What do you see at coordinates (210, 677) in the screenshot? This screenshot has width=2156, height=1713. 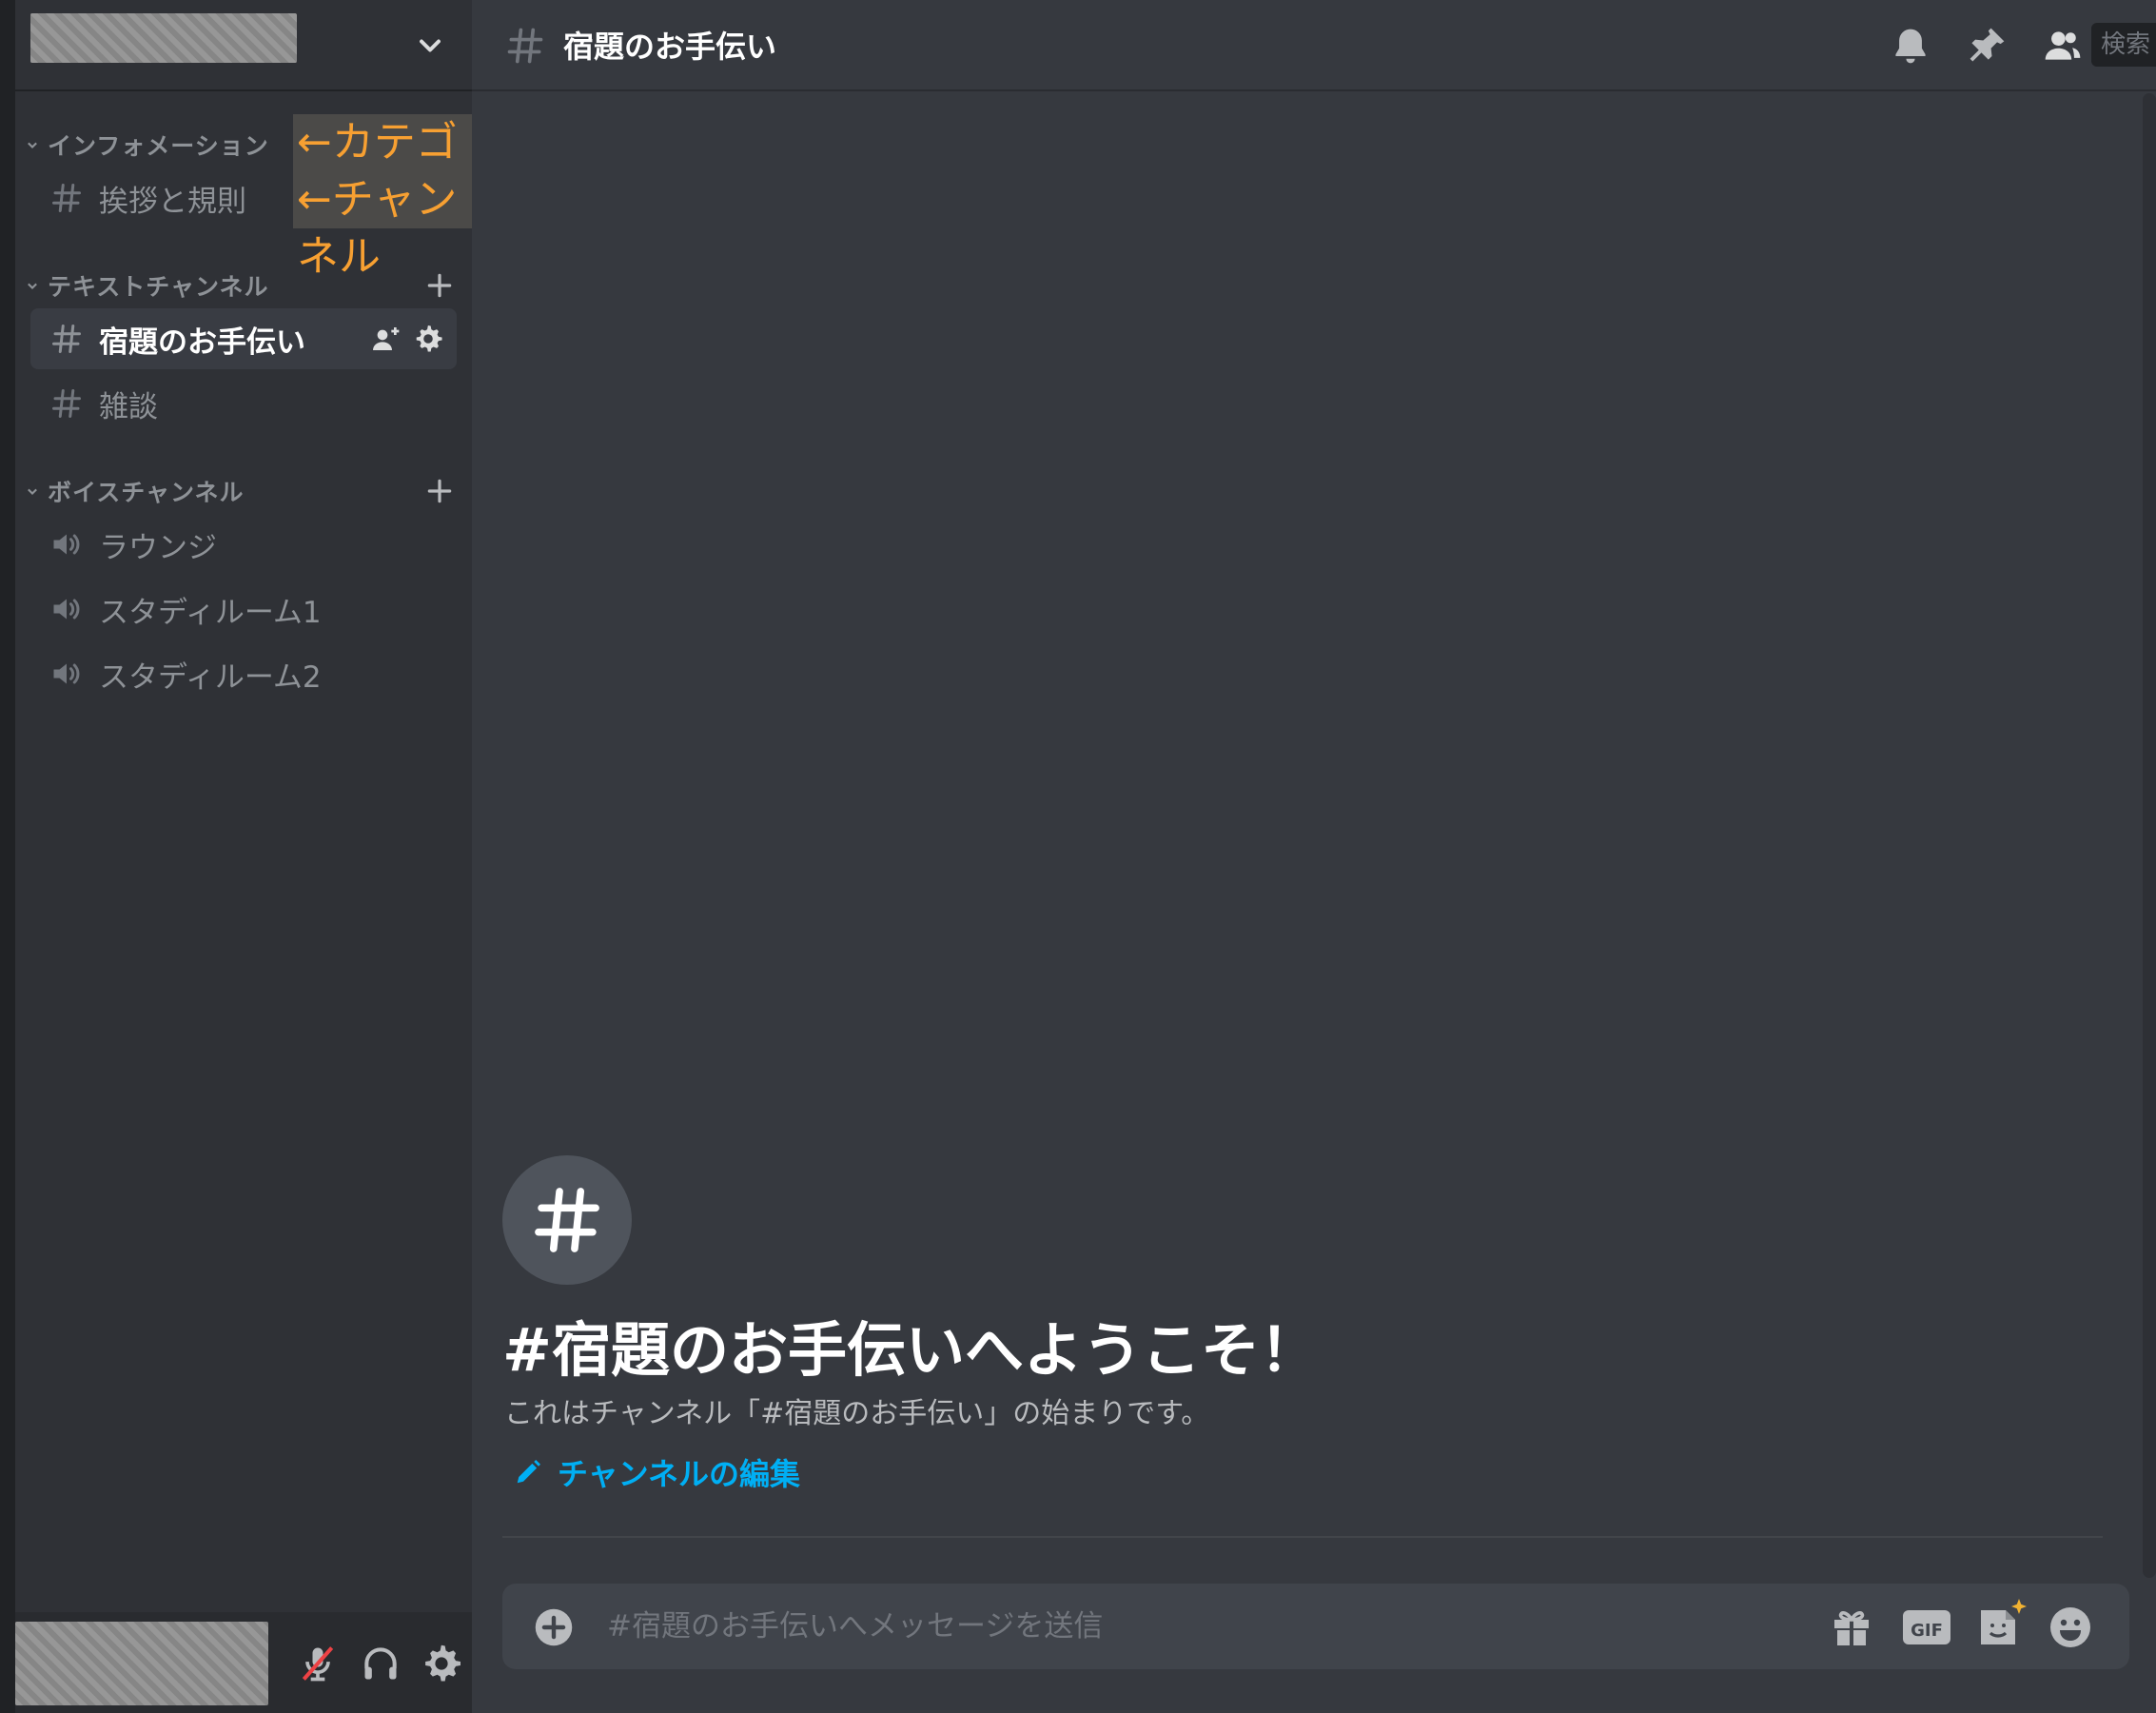 I see `channel-label: スタディルーム2` at bounding box center [210, 677].